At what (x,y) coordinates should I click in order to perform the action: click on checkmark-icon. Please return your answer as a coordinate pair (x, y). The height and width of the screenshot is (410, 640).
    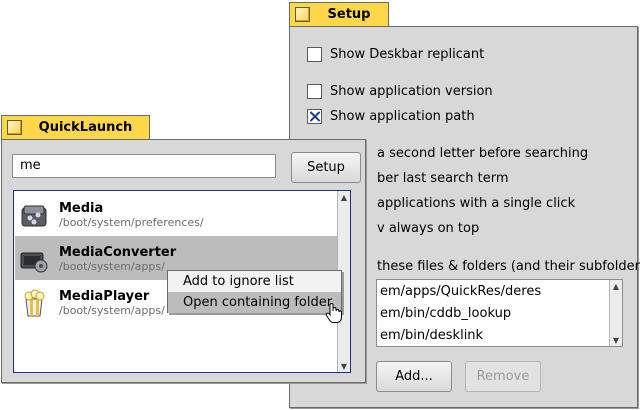
    Looking at the image, I should click on (314, 116).